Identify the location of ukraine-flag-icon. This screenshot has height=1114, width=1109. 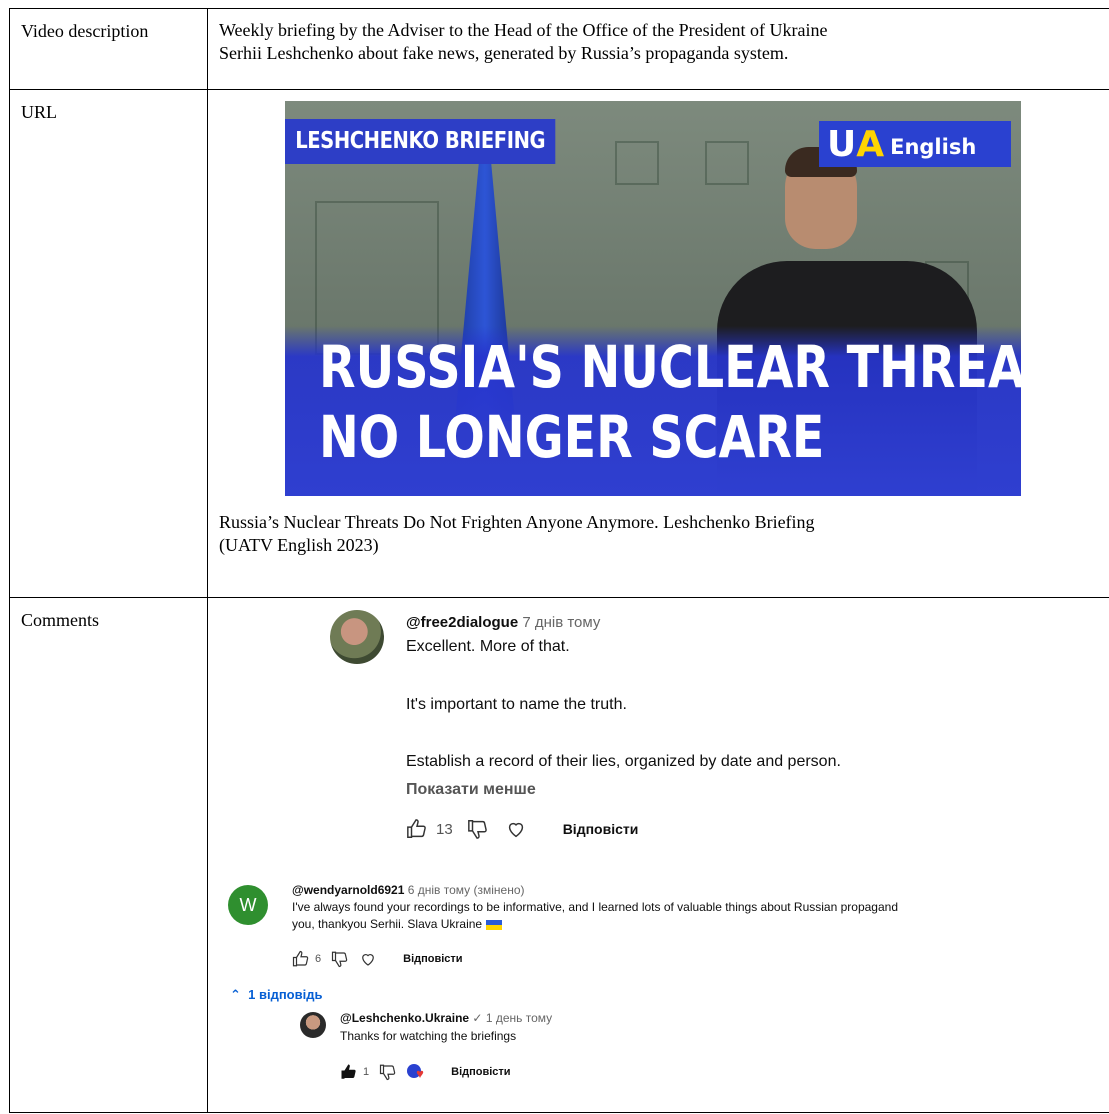
(494, 924).